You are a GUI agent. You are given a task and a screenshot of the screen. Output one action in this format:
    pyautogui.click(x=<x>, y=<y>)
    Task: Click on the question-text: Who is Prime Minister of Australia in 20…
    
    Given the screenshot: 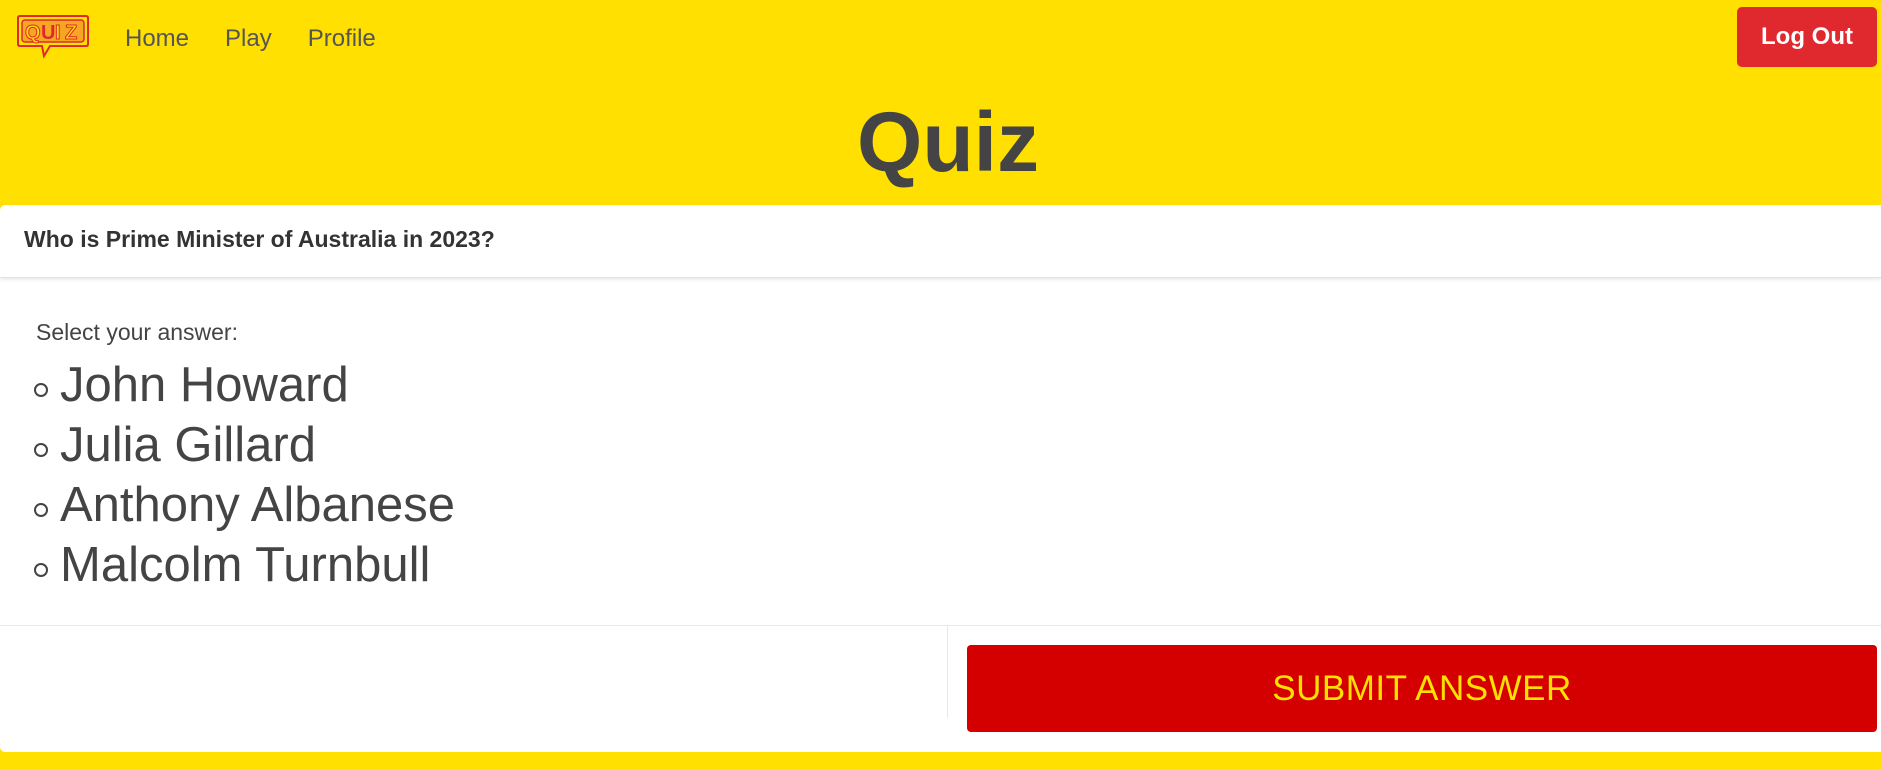 What is the action you would take?
    pyautogui.click(x=259, y=239)
    